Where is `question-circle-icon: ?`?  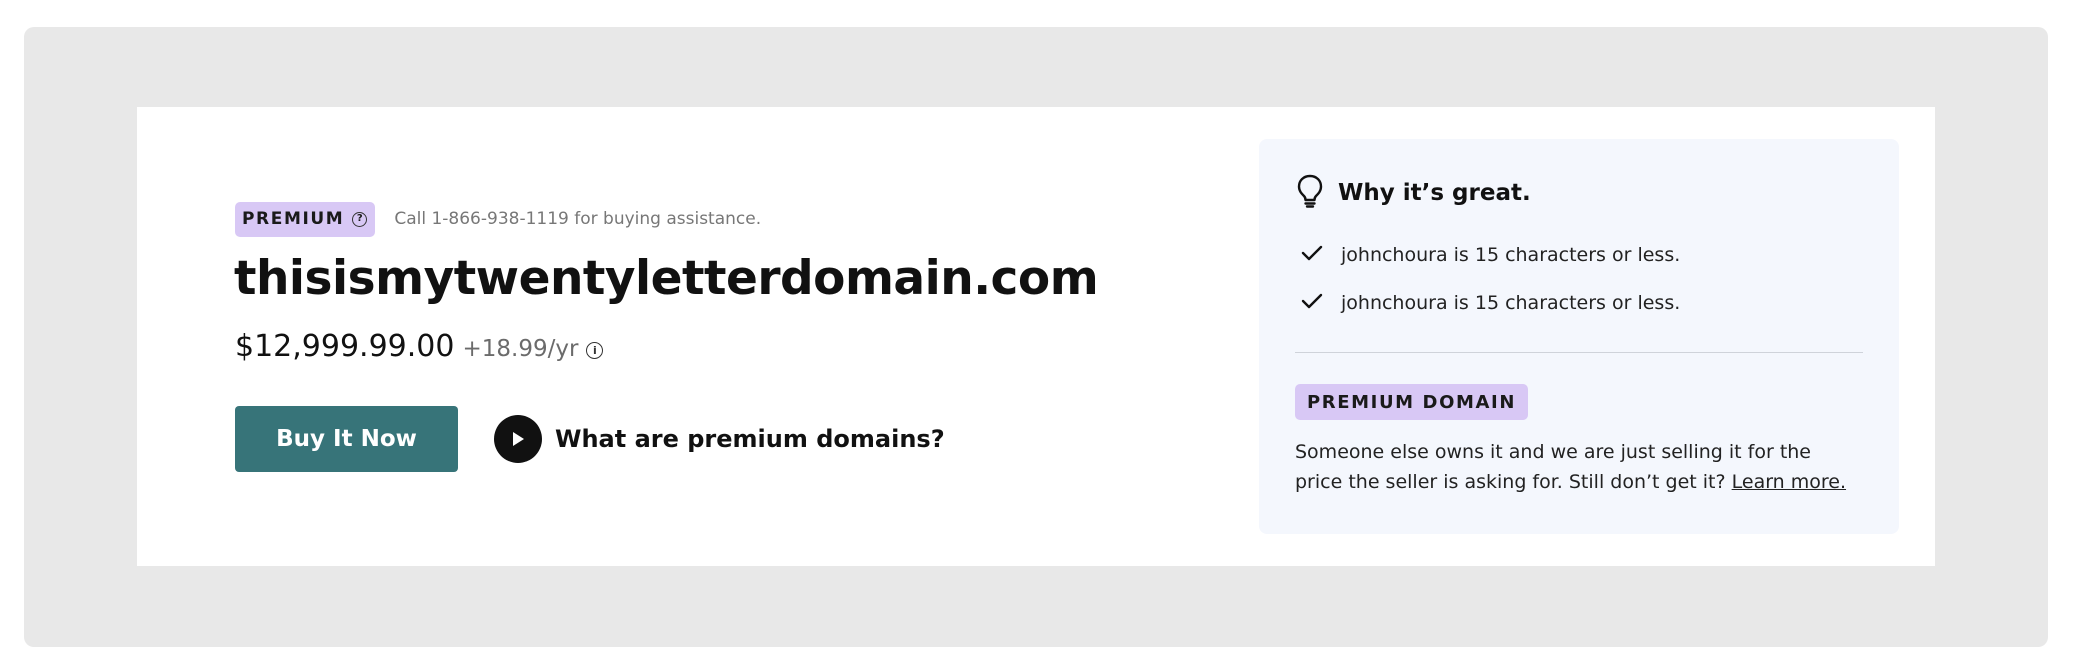 question-circle-icon: ? is located at coordinates (360, 219).